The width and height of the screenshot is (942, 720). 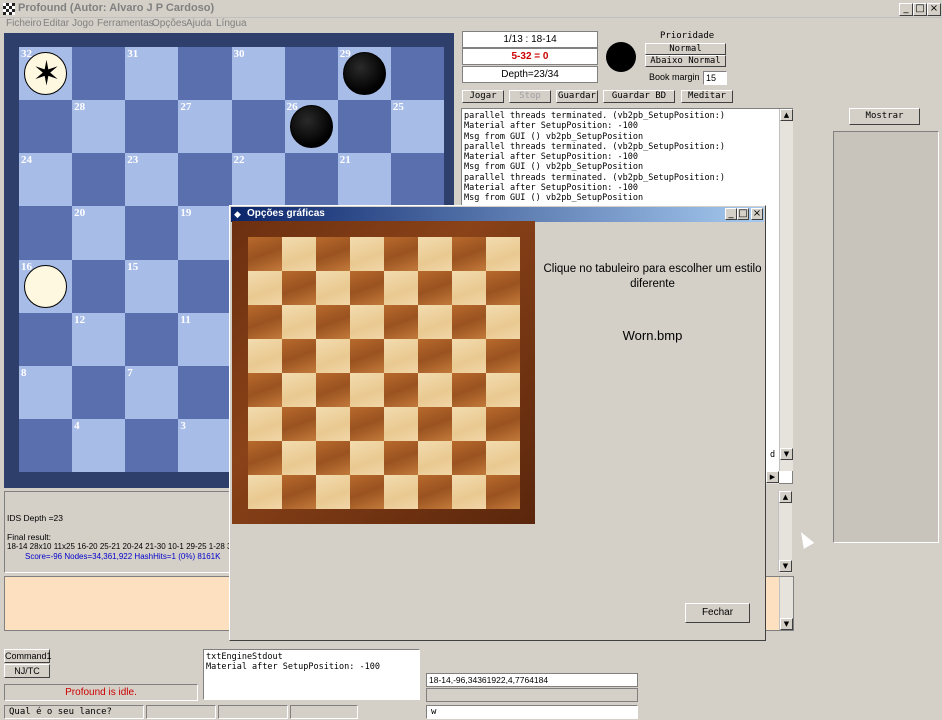 I want to click on menu-edit: Editar, so click(x=56, y=23).